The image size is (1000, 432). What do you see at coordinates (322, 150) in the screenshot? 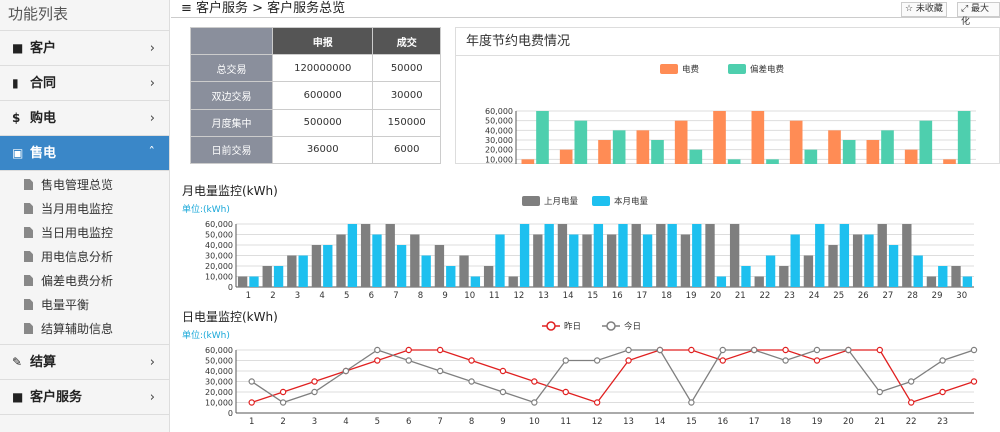
I see `table-cell: 36000` at bounding box center [322, 150].